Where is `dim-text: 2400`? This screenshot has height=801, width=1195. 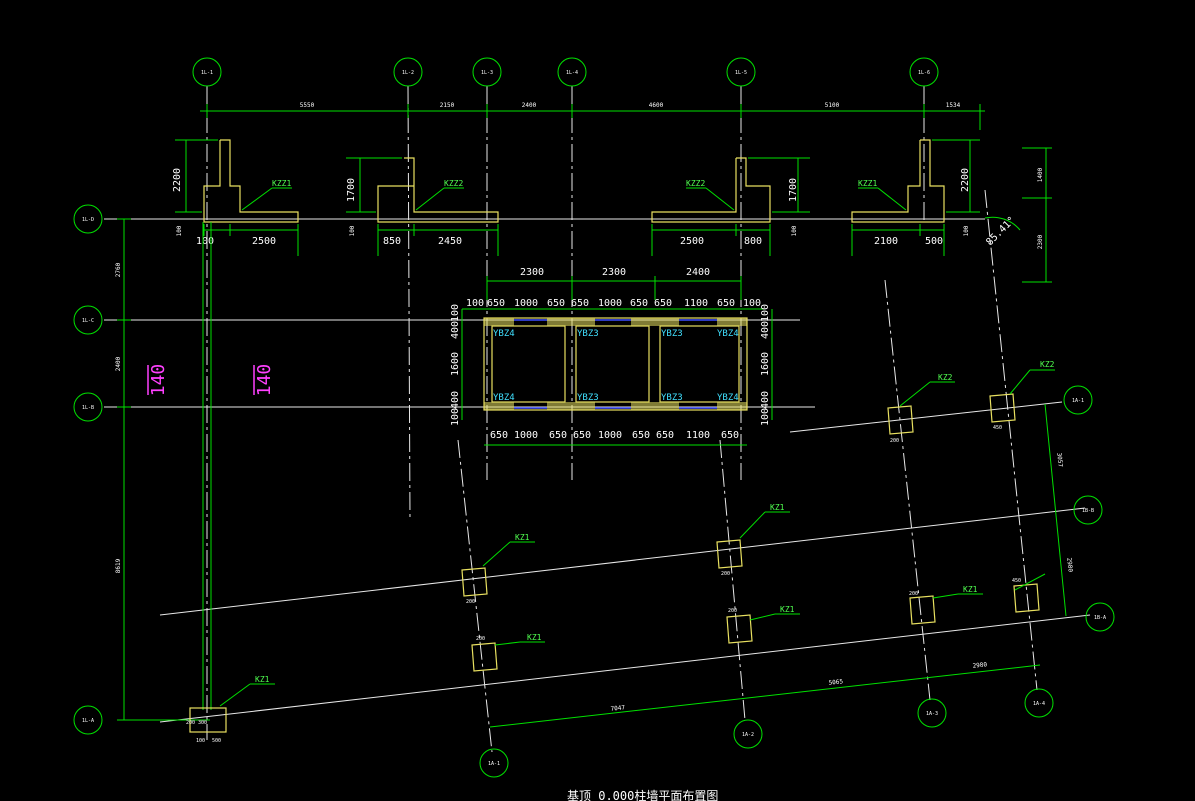 dim-text: 2400 is located at coordinates (698, 272).